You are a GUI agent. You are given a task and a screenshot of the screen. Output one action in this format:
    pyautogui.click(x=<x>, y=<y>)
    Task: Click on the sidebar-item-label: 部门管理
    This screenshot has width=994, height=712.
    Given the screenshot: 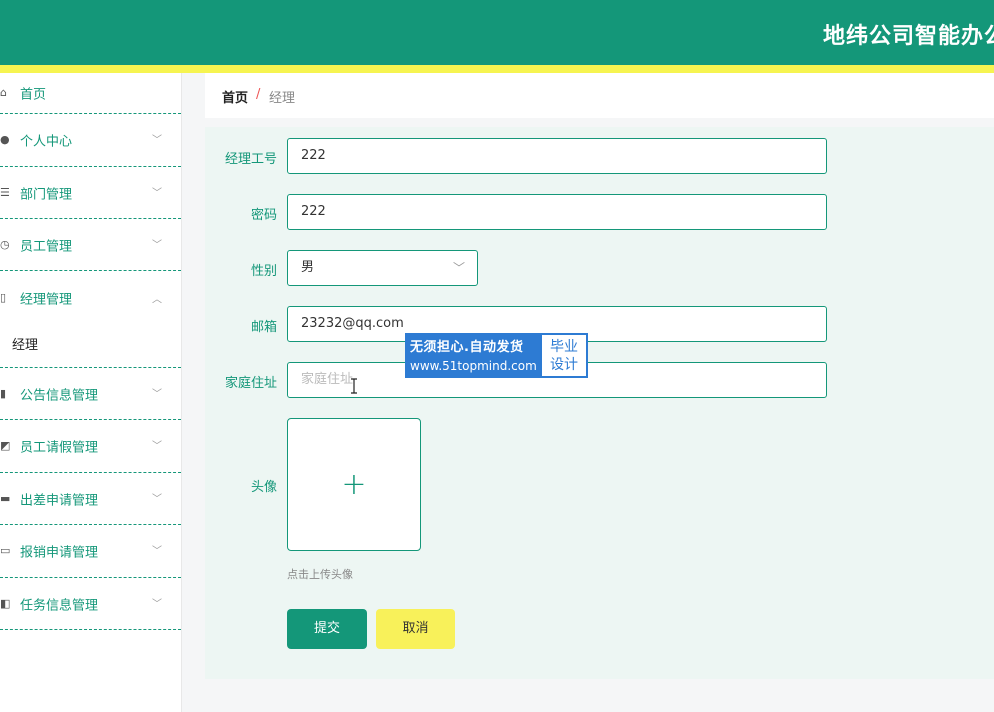 What is the action you would take?
    pyautogui.click(x=46, y=194)
    